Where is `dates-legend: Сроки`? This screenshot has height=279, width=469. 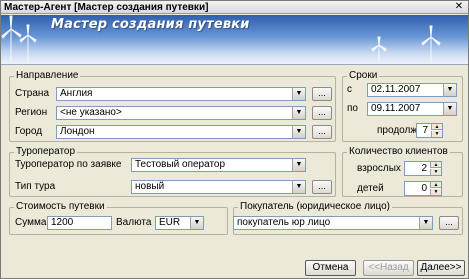 dates-legend: Сроки is located at coordinates (363, 75).